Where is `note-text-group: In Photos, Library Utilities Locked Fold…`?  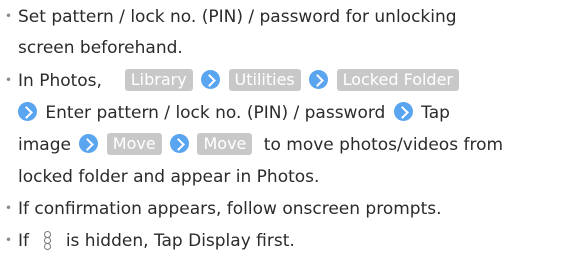 note-text-group: In Photos, Library Utilities Locked Fold… is located at coordinates (239, 81).